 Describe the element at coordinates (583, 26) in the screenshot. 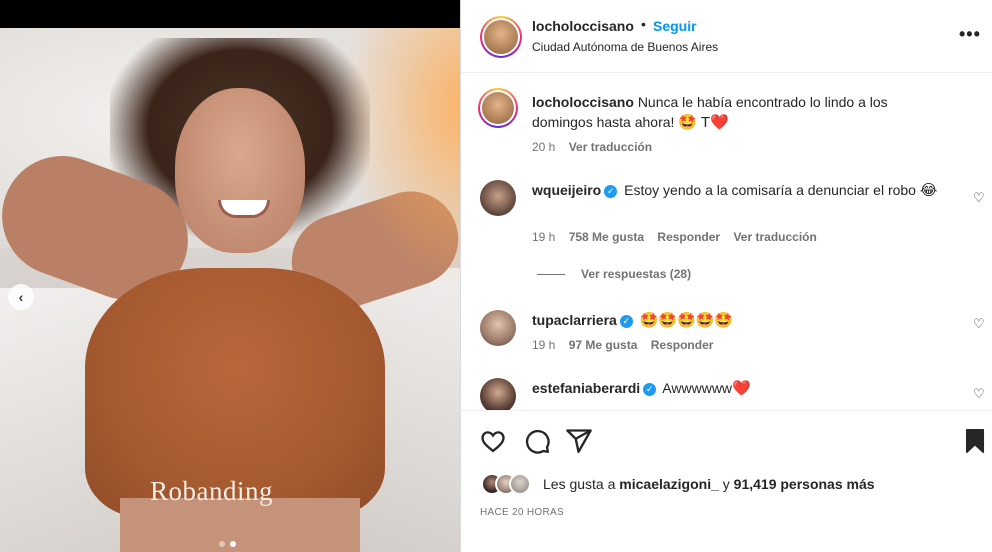

I see `author-username: locholoccisano` at that location.